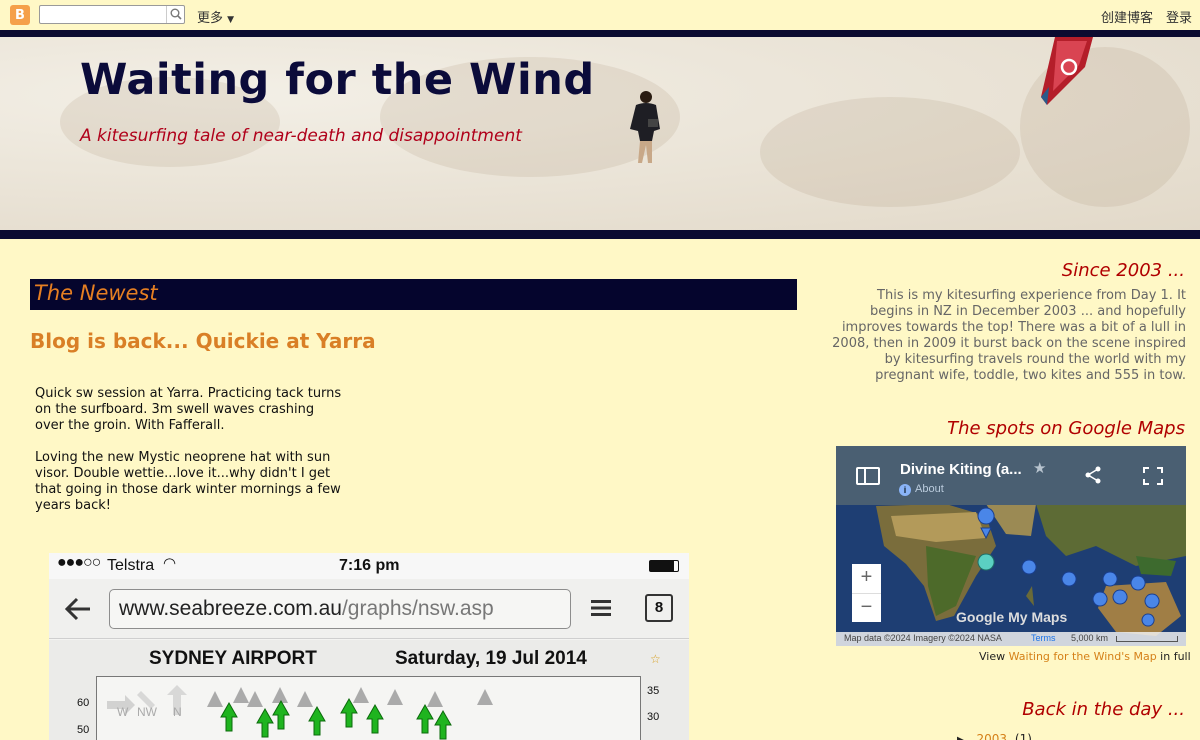  Describe the element at coordinates (131, 565) in the screenshot. I see `carrier-label: Telstra` at that location.